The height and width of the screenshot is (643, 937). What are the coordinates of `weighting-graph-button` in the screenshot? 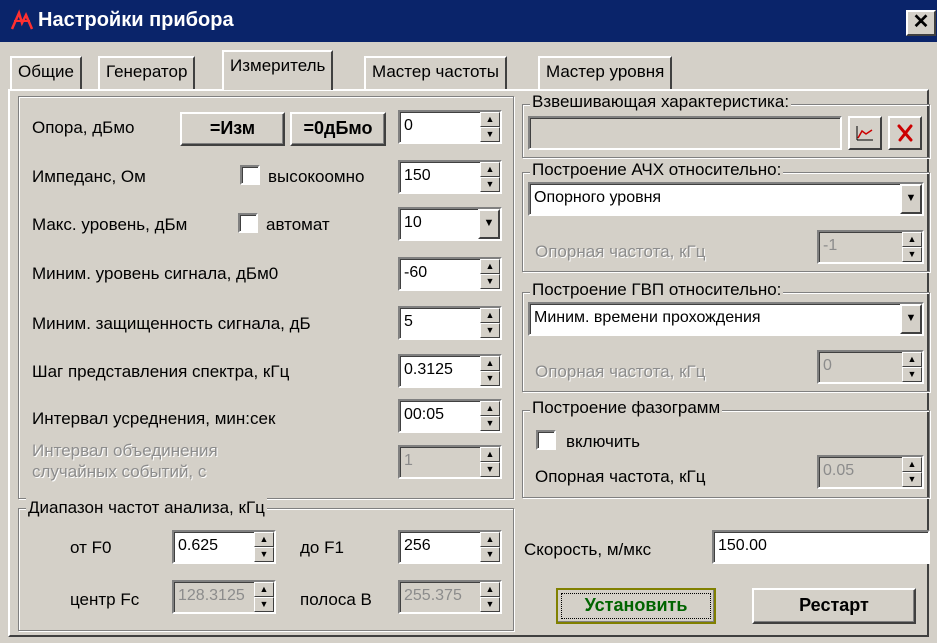 It's located at (865, 133).